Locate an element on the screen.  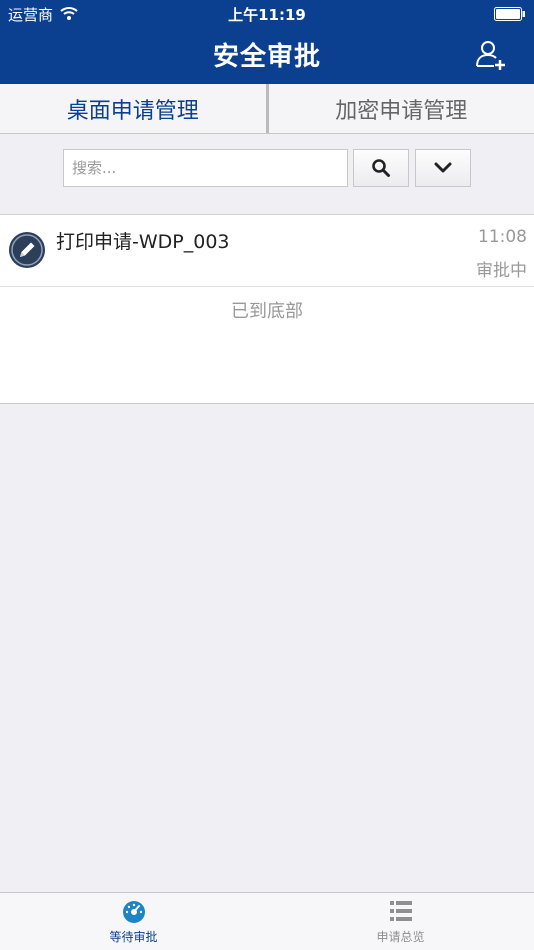
search-input is located at coordinates (205, 168).